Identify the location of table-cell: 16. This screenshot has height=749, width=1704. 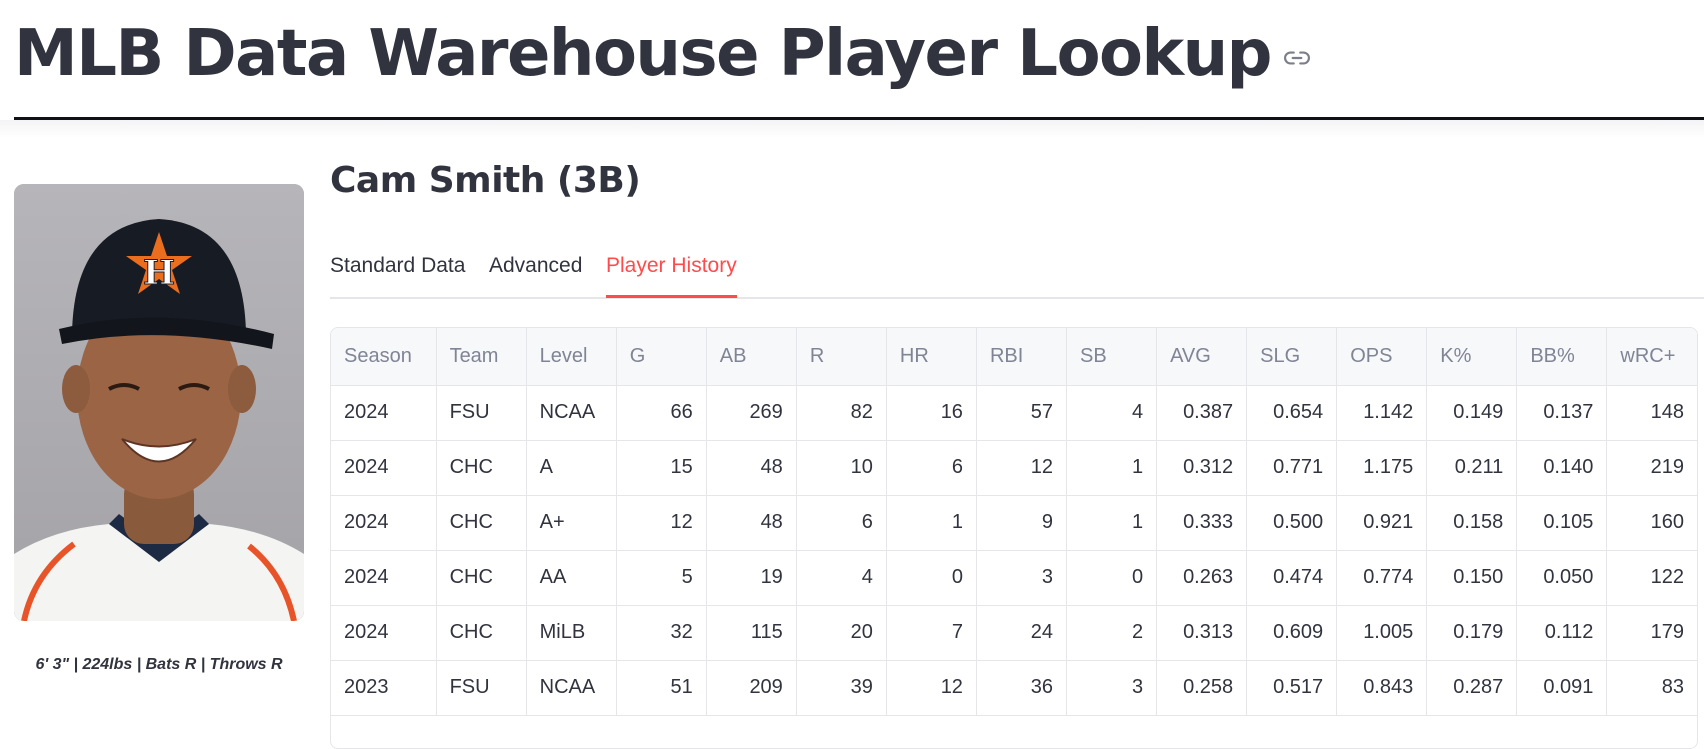
(931, 413).